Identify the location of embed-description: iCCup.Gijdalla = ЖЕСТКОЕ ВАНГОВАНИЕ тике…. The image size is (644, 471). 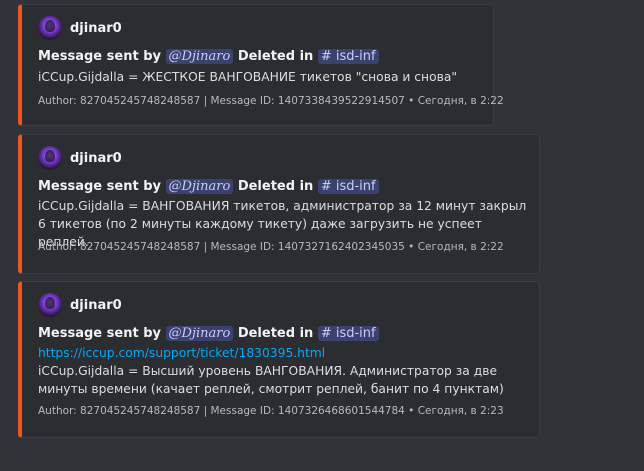
(248, 77).